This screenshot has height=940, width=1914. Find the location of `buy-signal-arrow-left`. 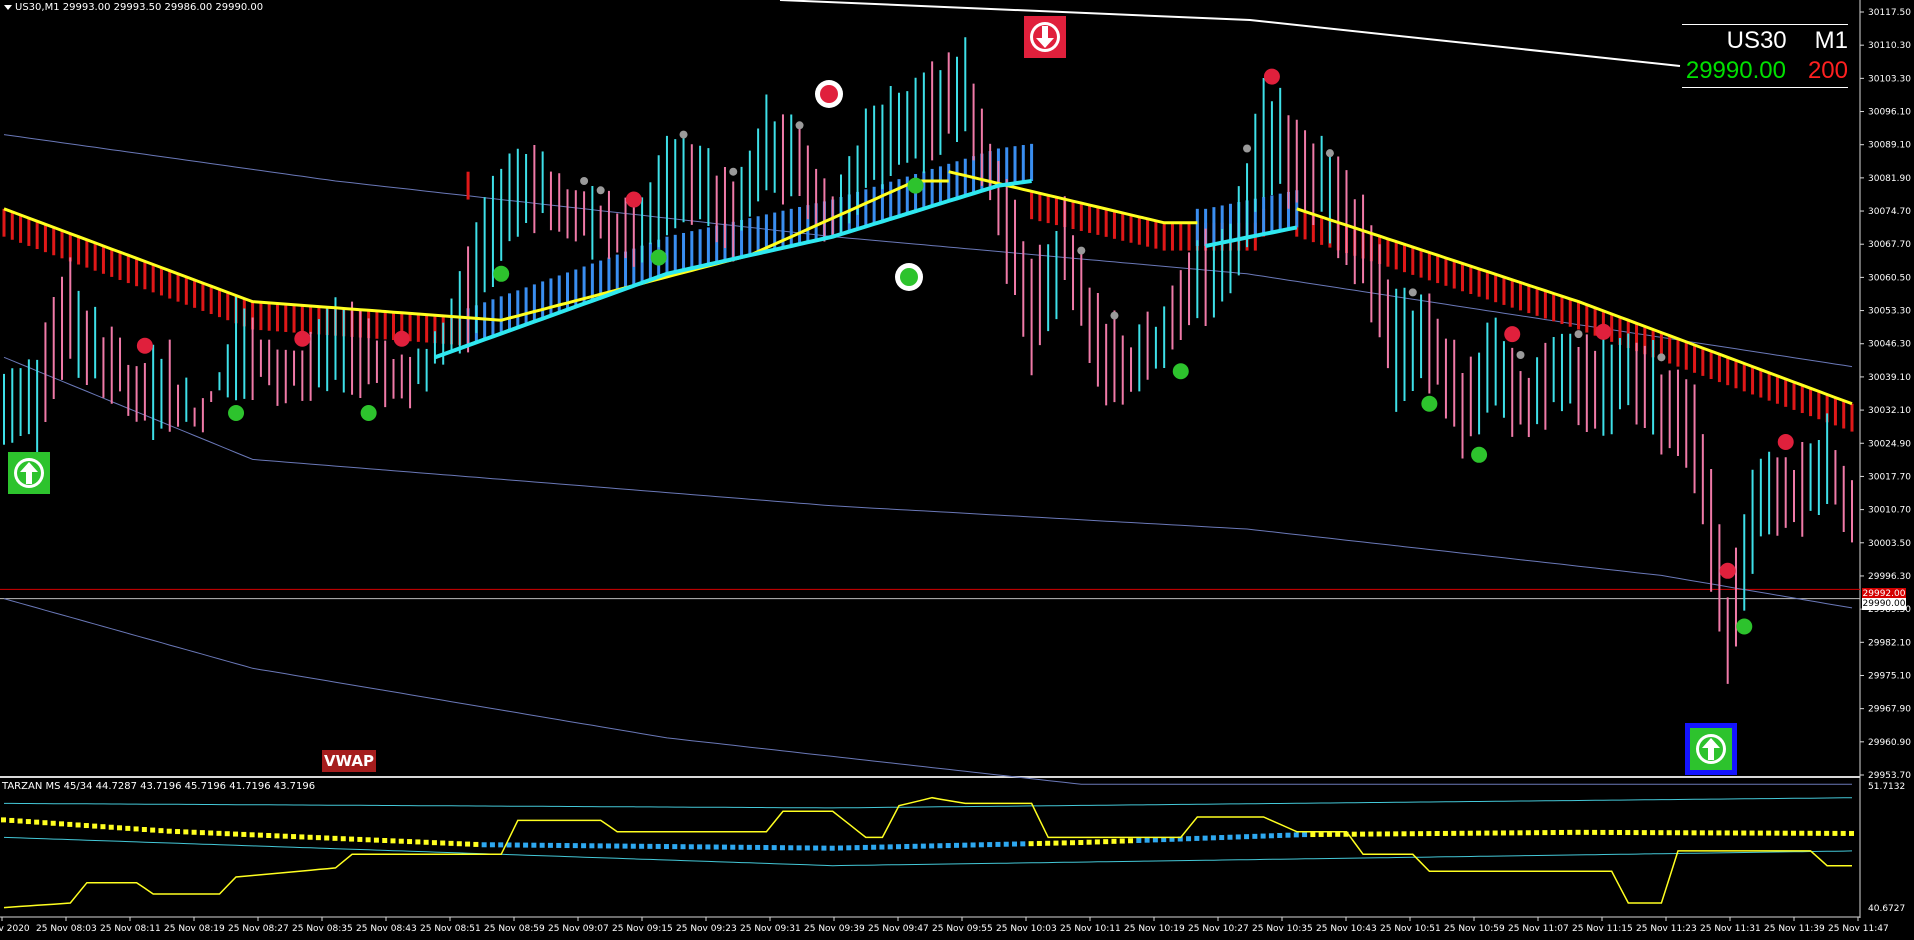

buy-signal-arrow-left is located at coordinates (29, 473).